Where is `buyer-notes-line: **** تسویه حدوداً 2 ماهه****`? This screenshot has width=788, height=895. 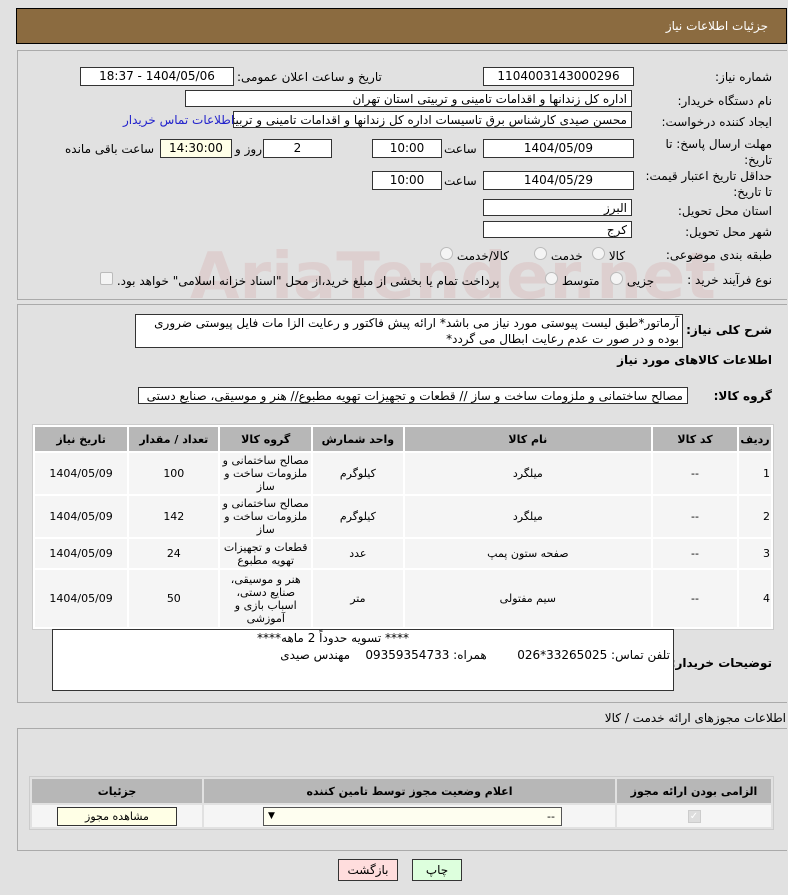
buyer-notes-line: **** تسویه حدوداً 2 ماهه**** is located at coordinates (333, 638).